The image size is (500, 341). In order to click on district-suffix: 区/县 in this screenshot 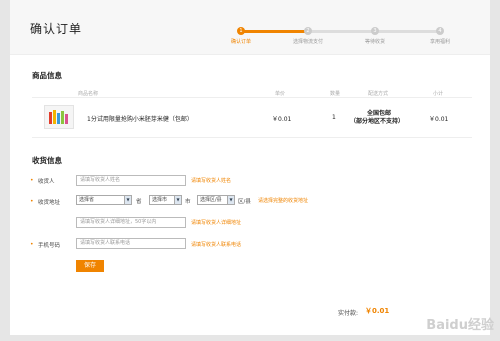, I will do `click(244, 202)`.